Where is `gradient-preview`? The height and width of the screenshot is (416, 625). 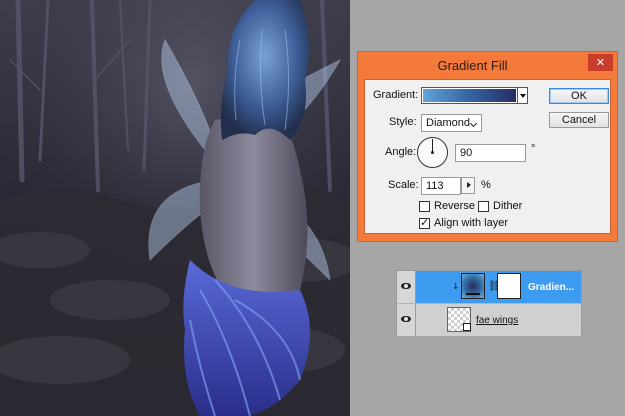 gradient-preview is located at coordinates (469, 95).